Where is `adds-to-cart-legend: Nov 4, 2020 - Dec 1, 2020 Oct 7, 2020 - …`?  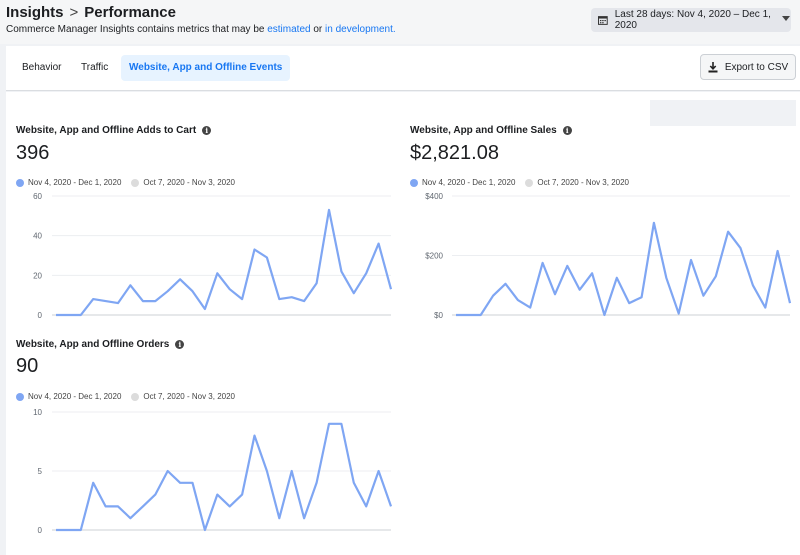 adds-to-cart-legend: Nov 4, 2020 - Dec 1, 2020 Oct 7, 2020 - … is located at coordinates (130, 182).